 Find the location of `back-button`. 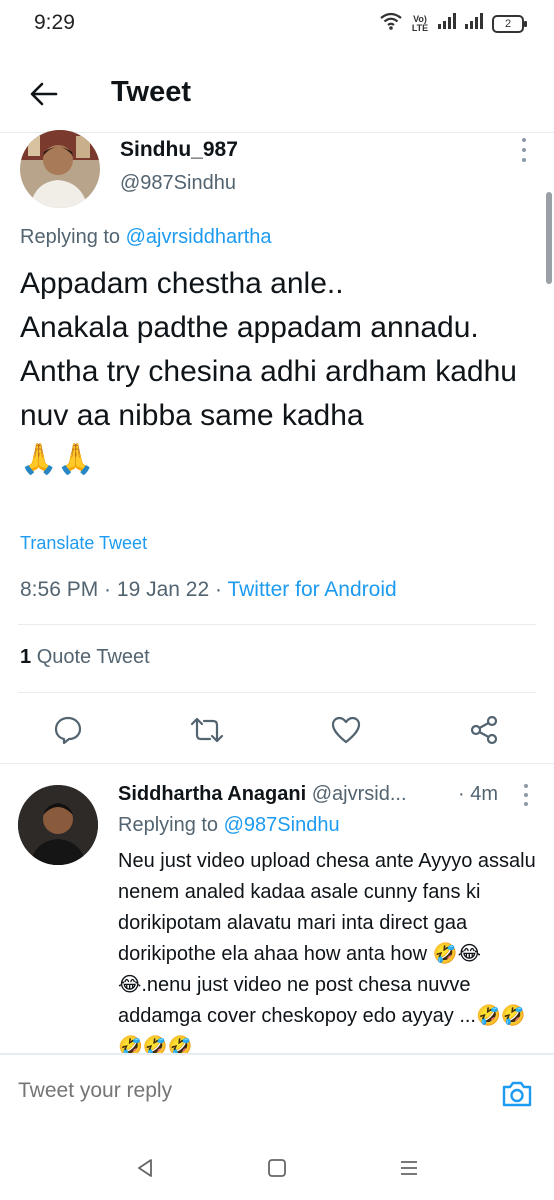

back-button is located at coordinates (44, 94).